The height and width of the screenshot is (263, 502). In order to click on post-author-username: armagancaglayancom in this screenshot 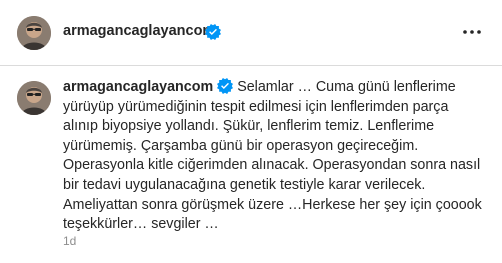, I will do `click(139, 31)`.